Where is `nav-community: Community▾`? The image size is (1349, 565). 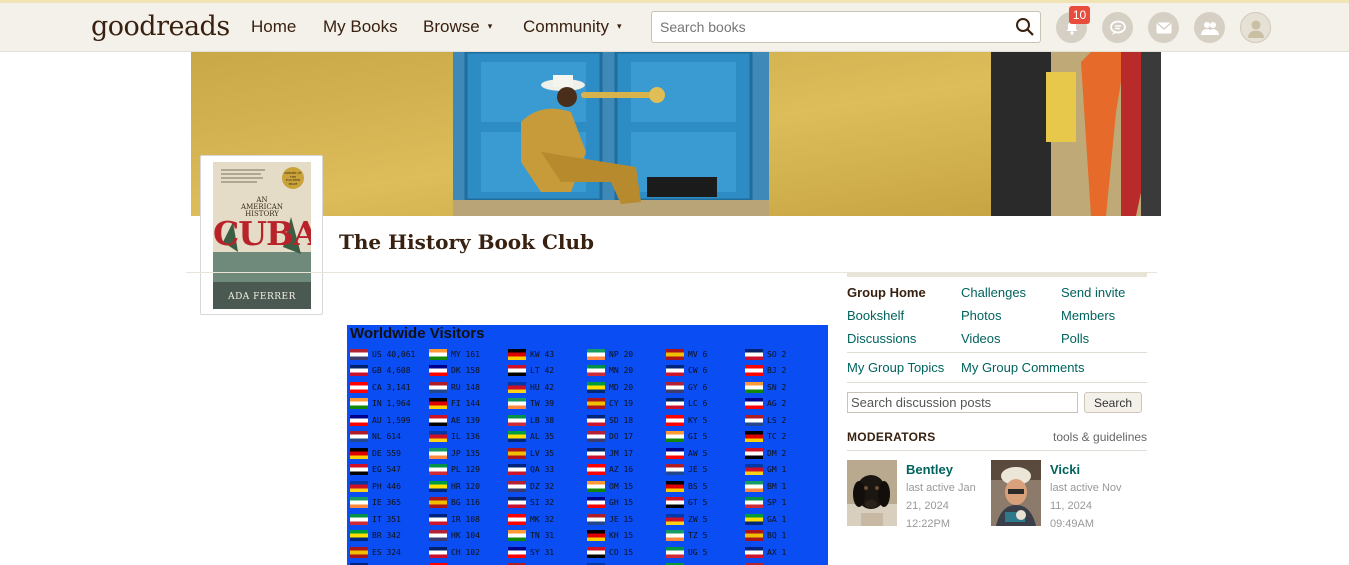 nav-community: Community▾ is located at coordinates (572, 27).